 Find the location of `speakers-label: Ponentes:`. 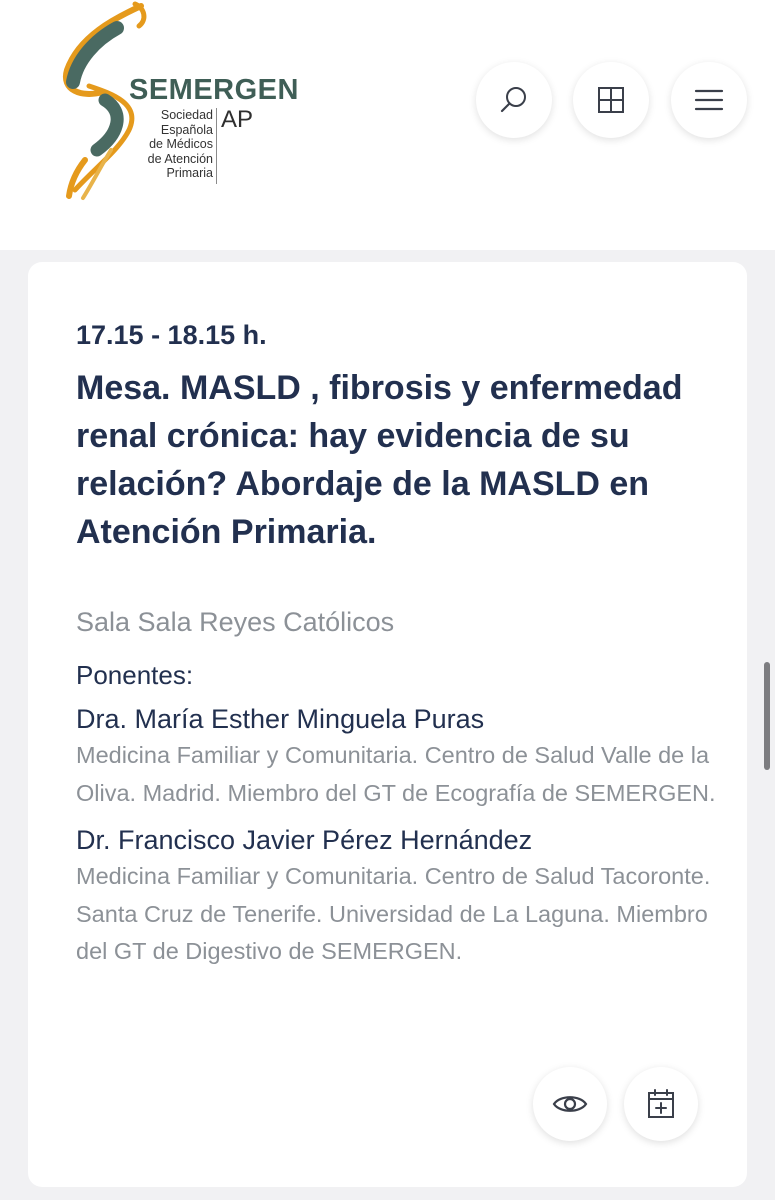

speakers-label: Ponentes: is located at coordinates (135, 675).